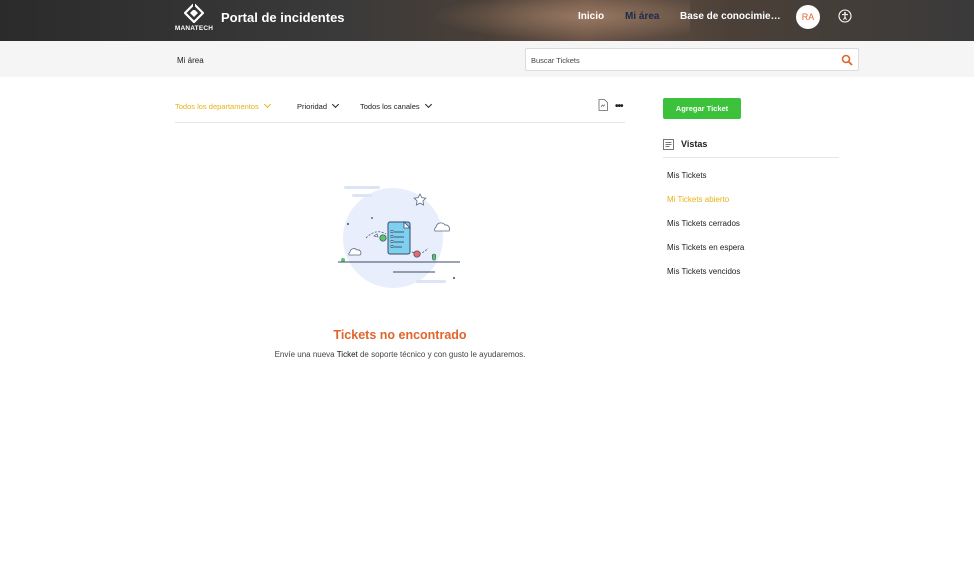 This screenshot has width=974, height=580. What do you see at coordinates (283, 17) in the screenshot?
I see `portal-title: Portal de incidentes` at bounding box center [283, 17].